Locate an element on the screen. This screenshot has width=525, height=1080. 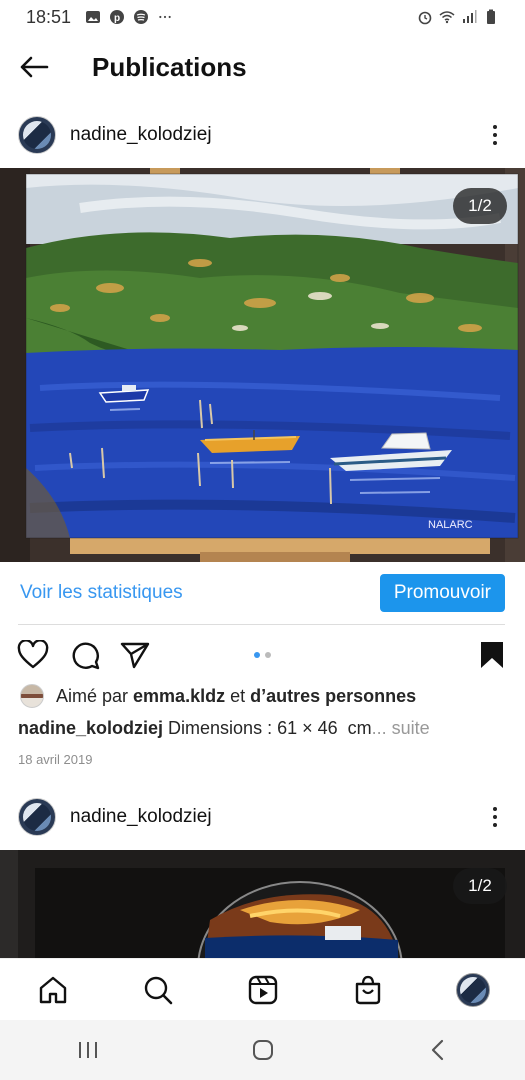
system-navigation is located at coordinates (262, 1050).